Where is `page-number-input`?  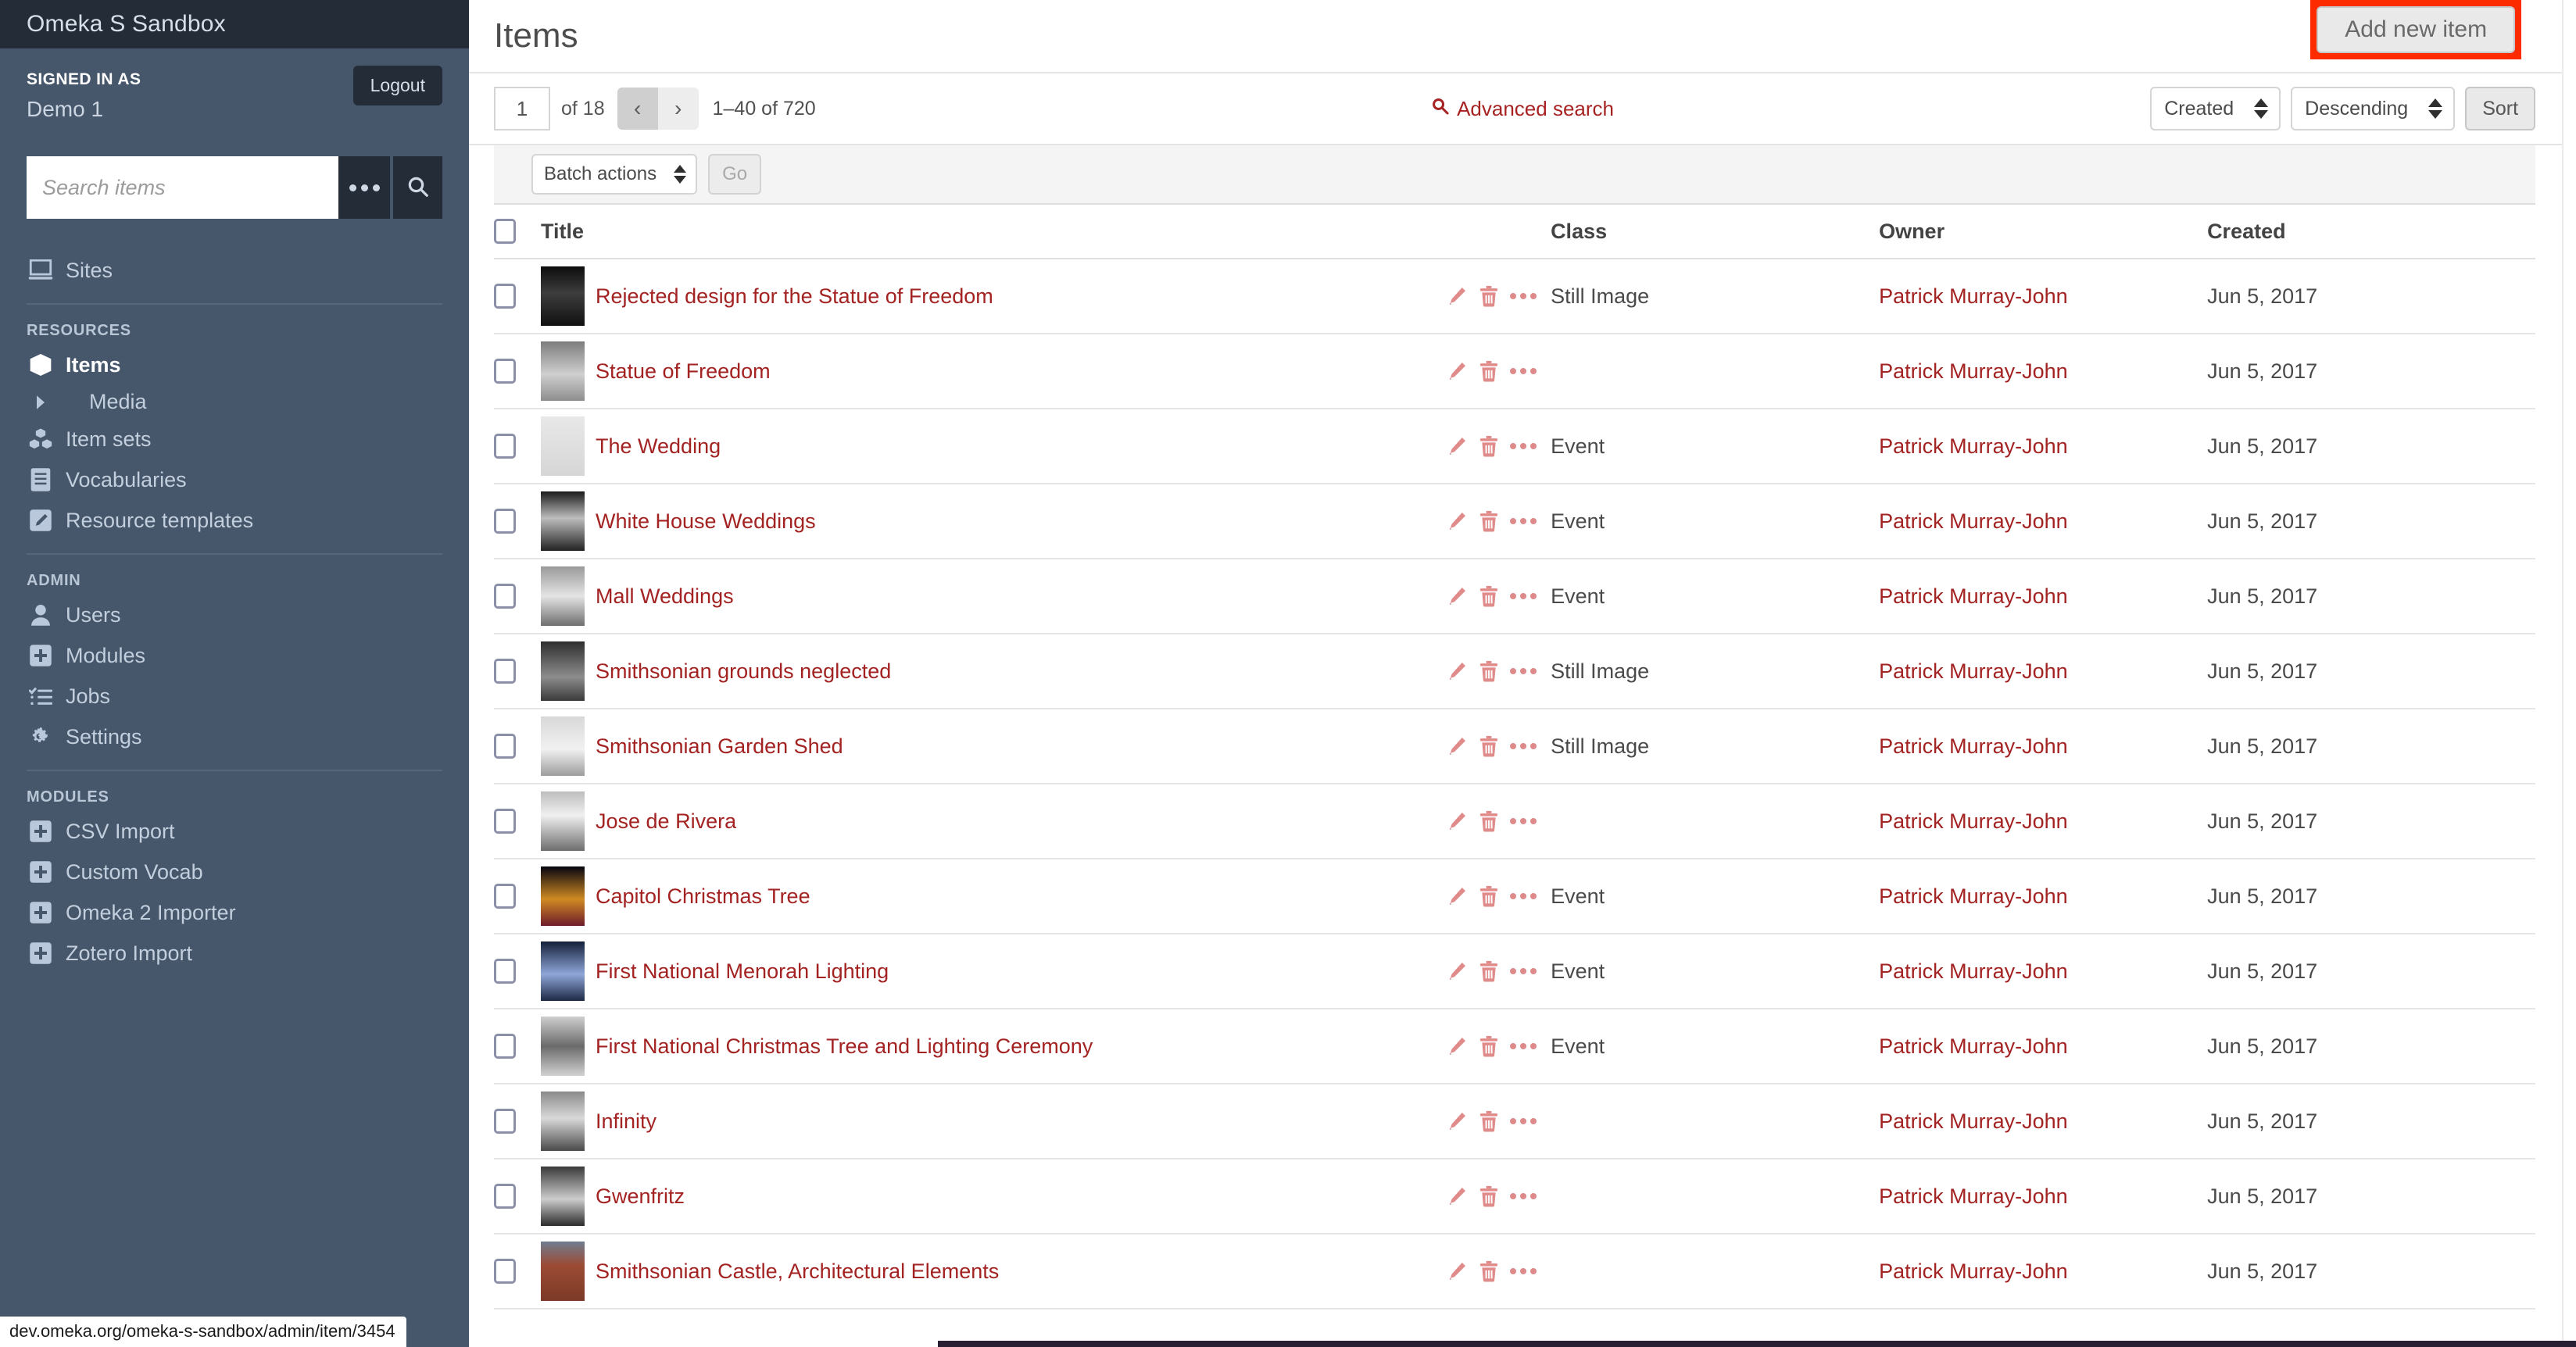
page-number-input is located at coordinates (522, 108).